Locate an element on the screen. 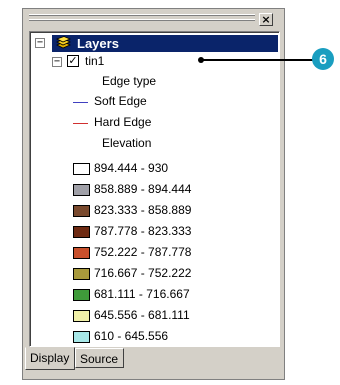  elevation-range-label: 752.222 - 787.778 is located at coordinates (143, 252).